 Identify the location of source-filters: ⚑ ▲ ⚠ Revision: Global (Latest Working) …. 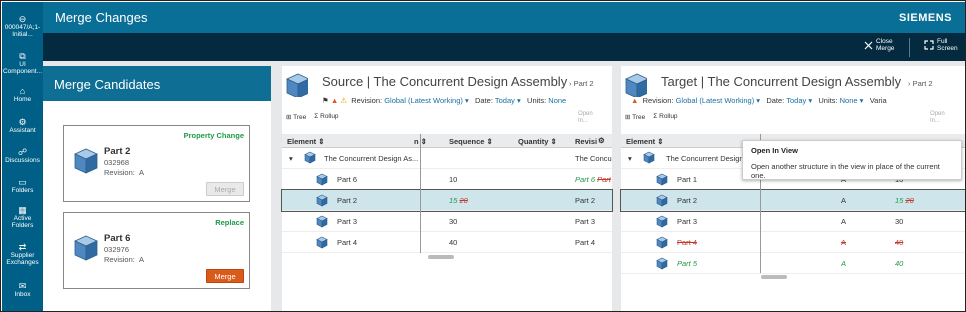
(444, 100).